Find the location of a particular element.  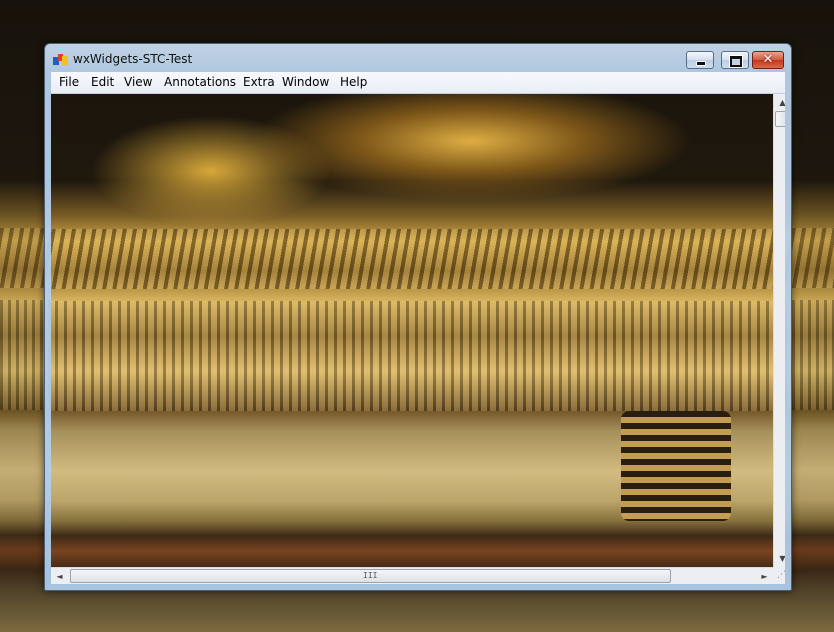

maximize-icon is located at coordinates (736, 61).